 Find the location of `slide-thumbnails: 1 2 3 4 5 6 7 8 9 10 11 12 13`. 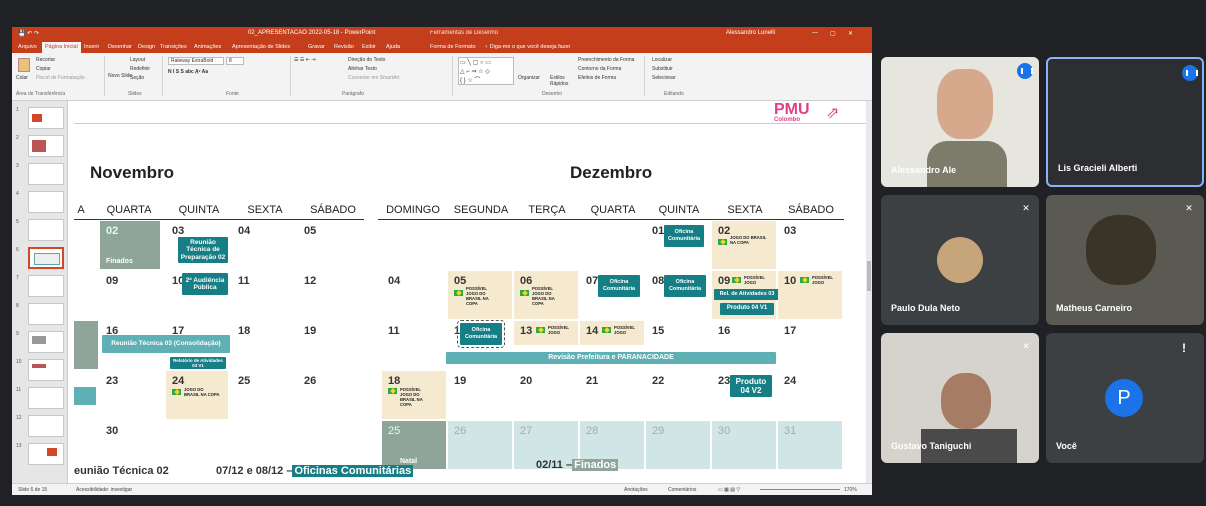

slide-thumbnails: 1 2 3 4 5 6 7 8 9 10 11 12 13 is located at coordinates (40, 292).